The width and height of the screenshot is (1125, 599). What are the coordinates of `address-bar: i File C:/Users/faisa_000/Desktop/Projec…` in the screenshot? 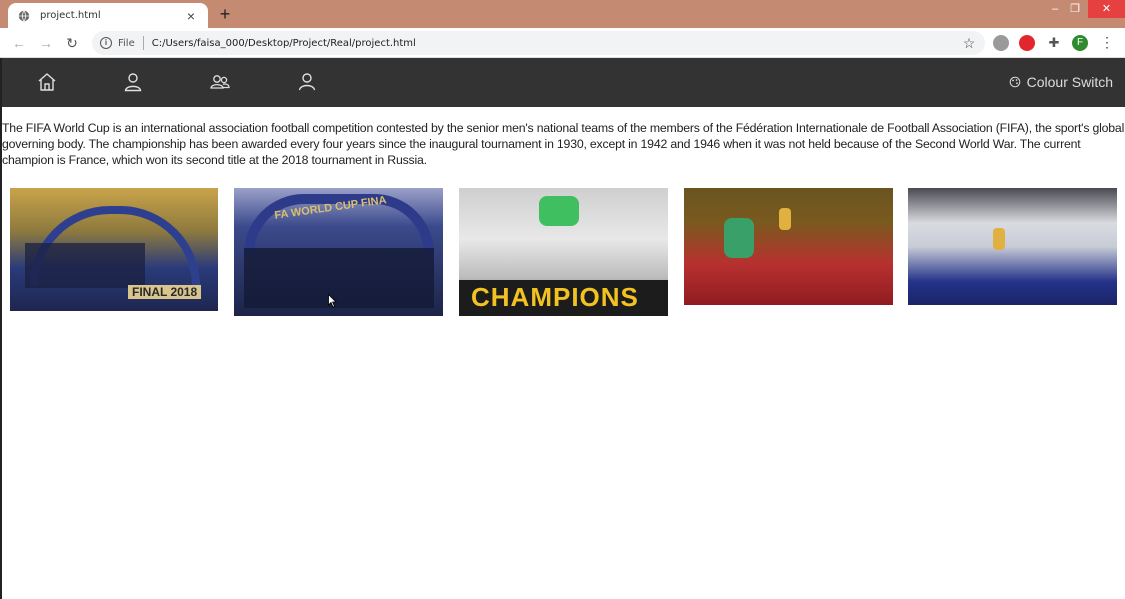 It's located at (538, 43).